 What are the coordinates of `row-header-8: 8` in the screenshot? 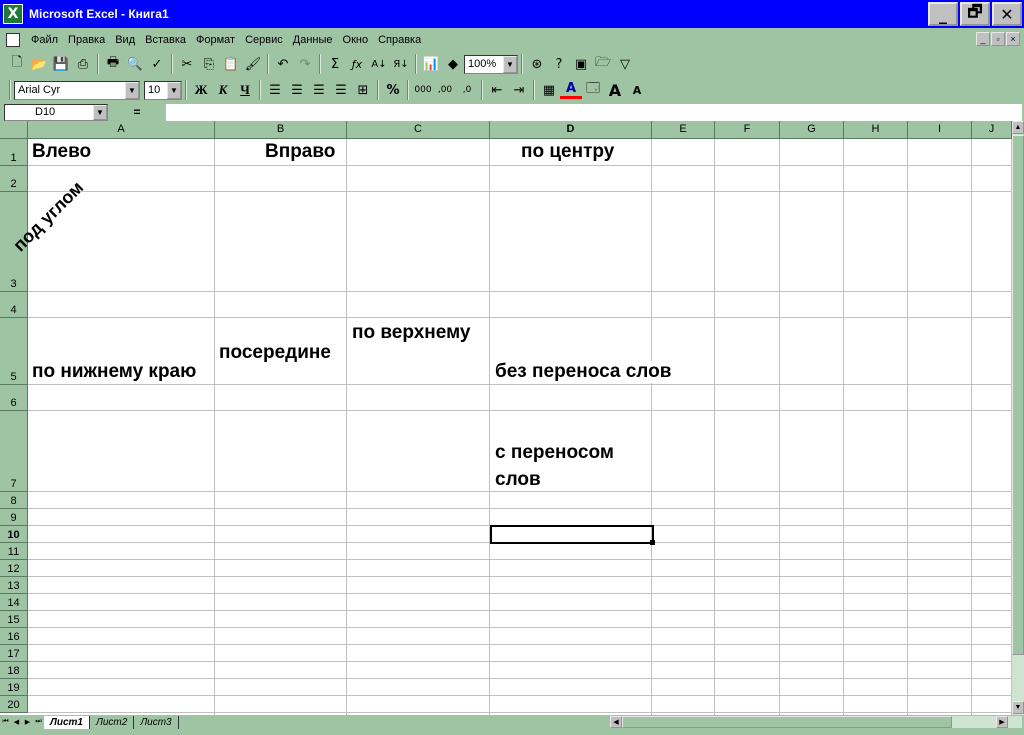 It's located at (14, 500).